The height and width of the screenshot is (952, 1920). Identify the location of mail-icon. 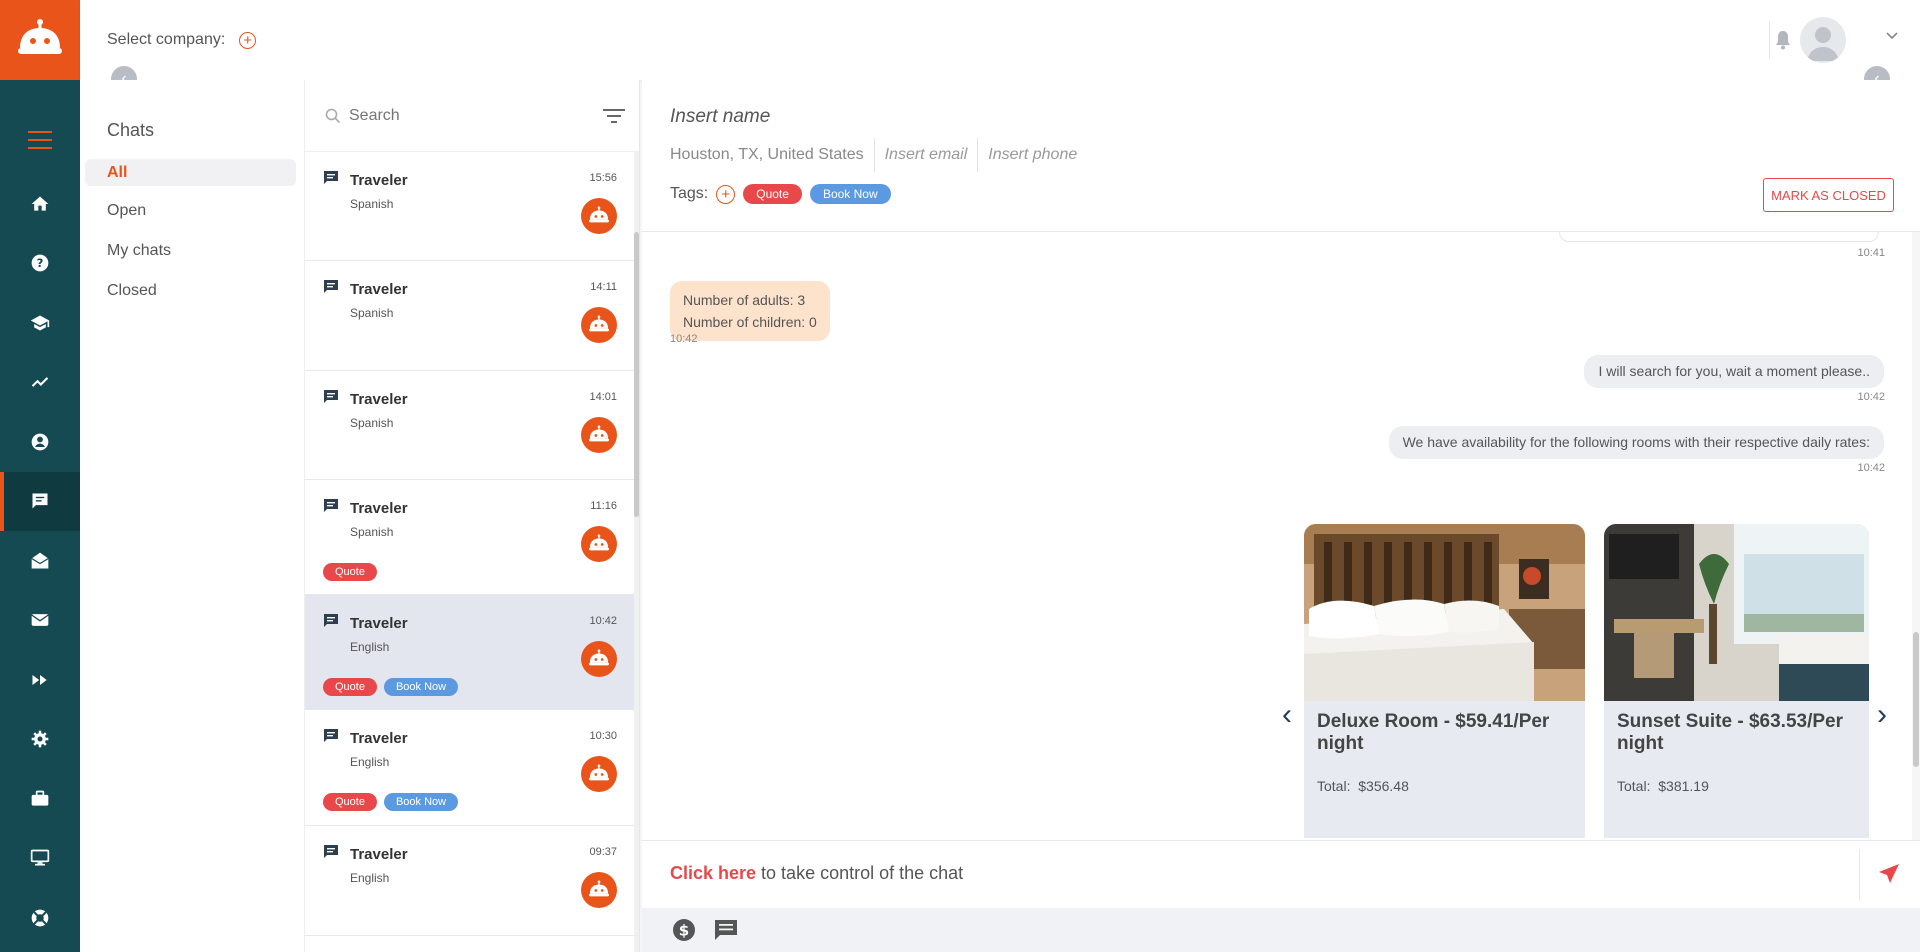
(40, 620).